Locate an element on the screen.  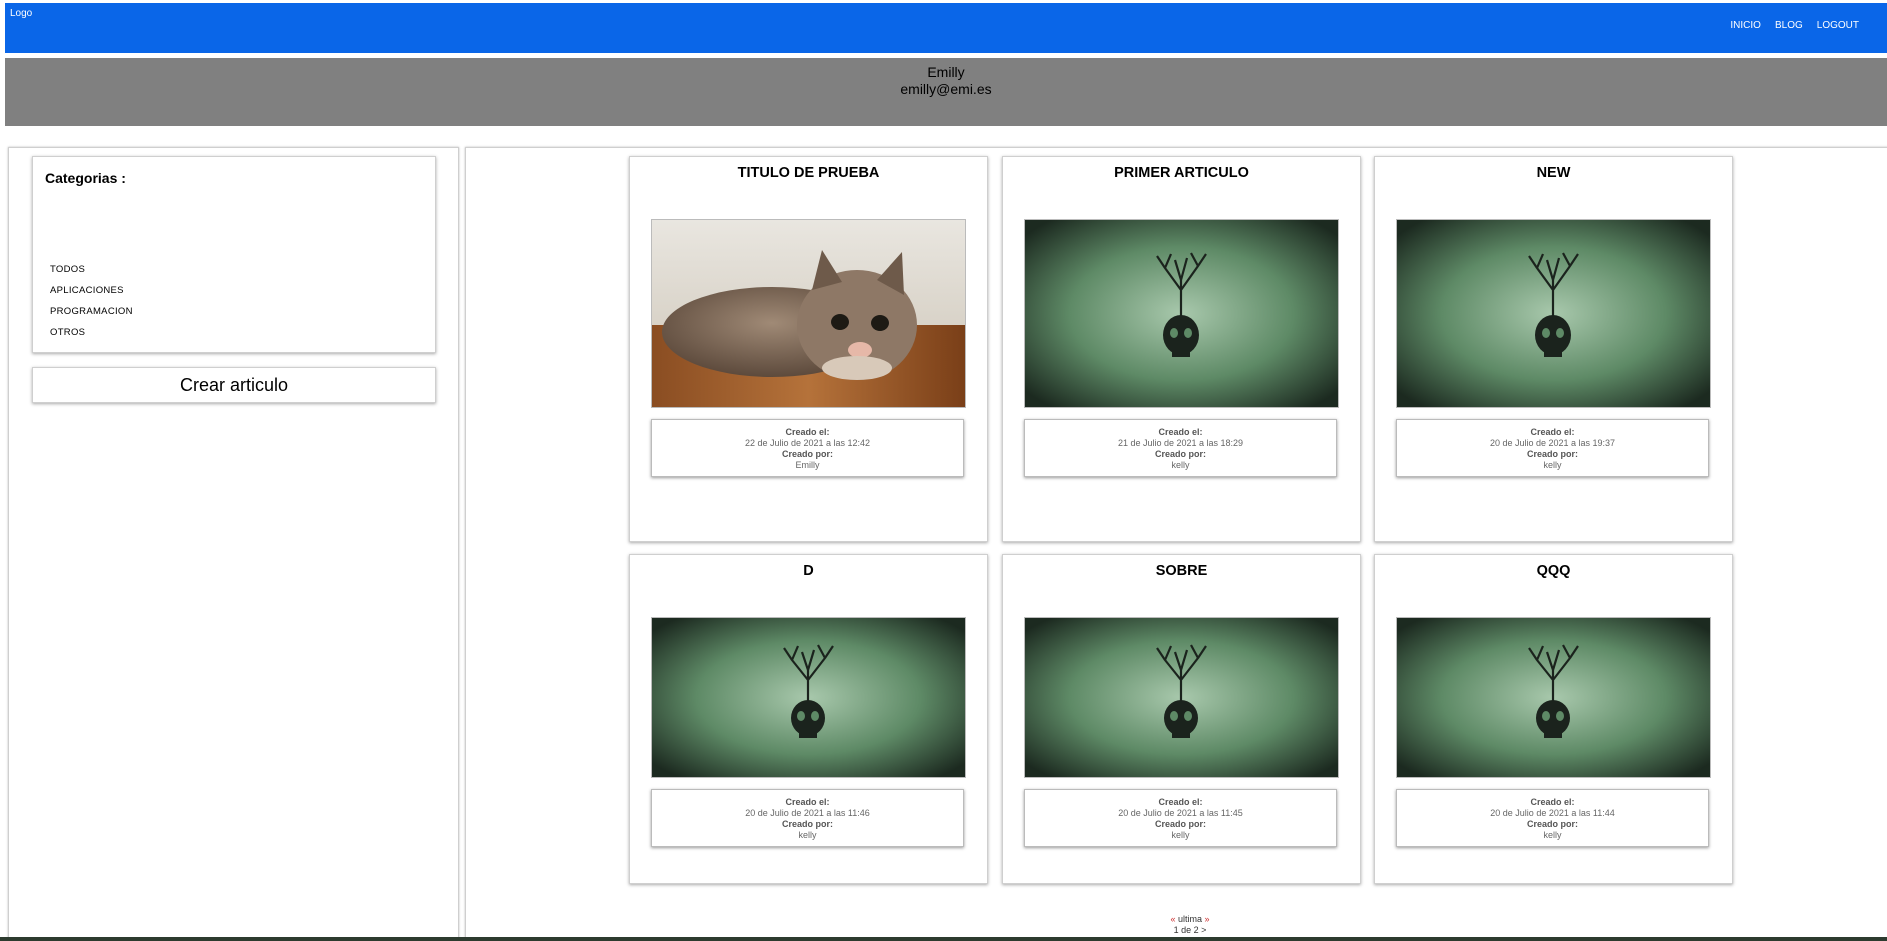
pagination: « ultima » 1 de 2 > is located at coordinates (1190, 925).